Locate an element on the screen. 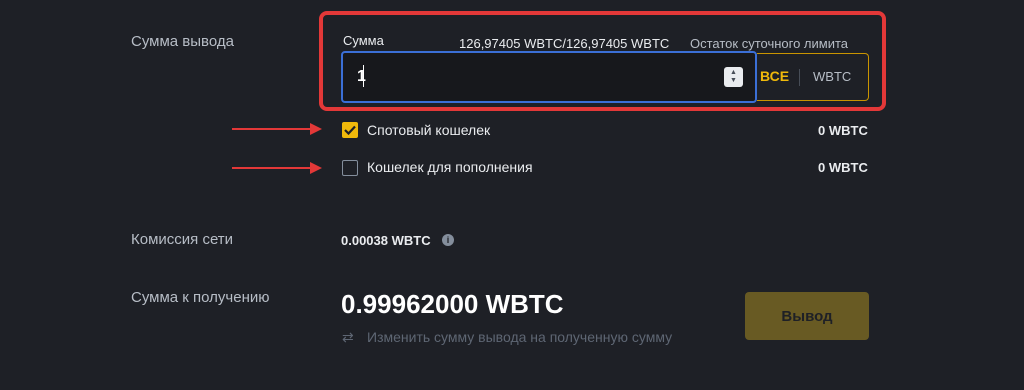  spot-wallet-checkbox is located at coordinates (350, 130).